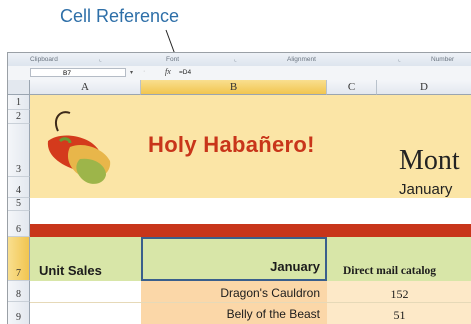  Describe the element at coordinates (19, 204) in the screenshot. I see `row-header-5: 5` at that location.